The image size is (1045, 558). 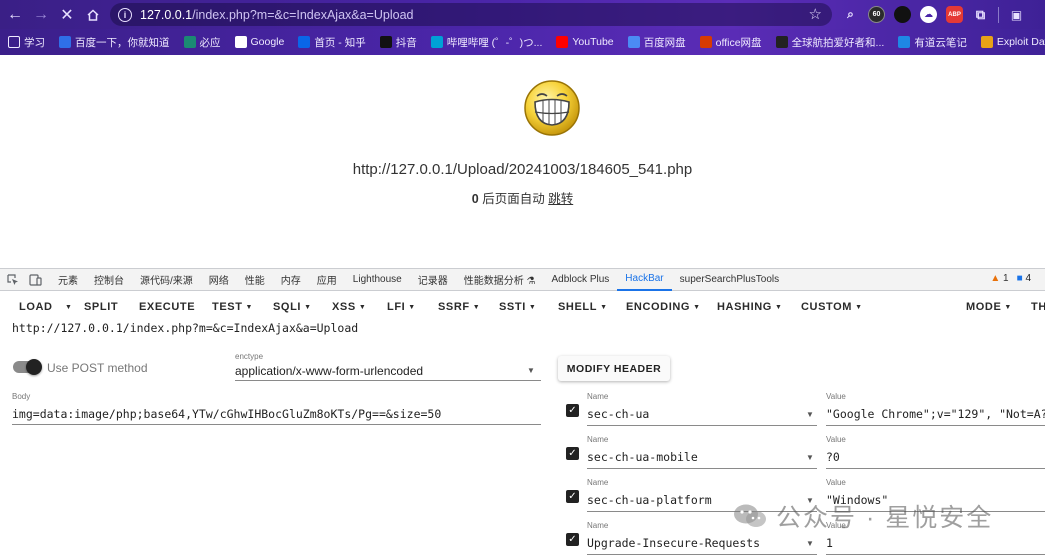 I want to click on header-value-input: 1, so click(x=935, y=543).